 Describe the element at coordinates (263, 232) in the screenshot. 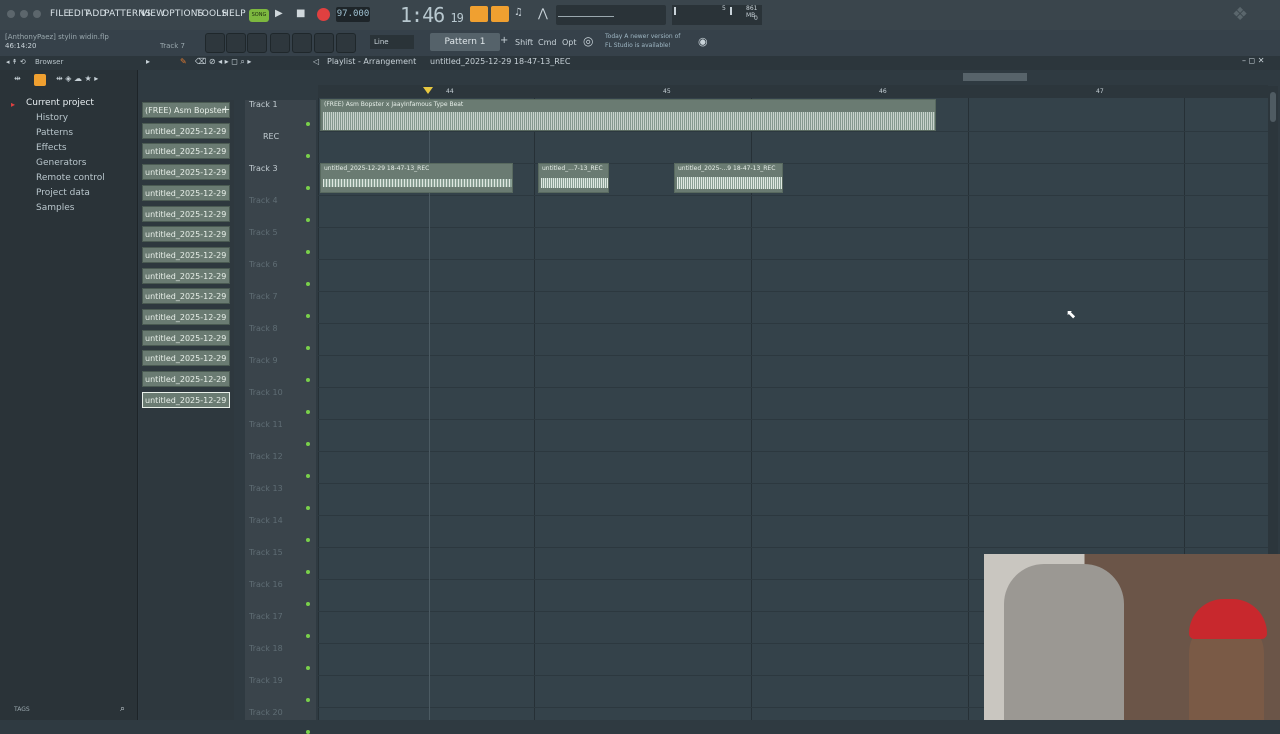

I see `track-name: Track 5` at that location.